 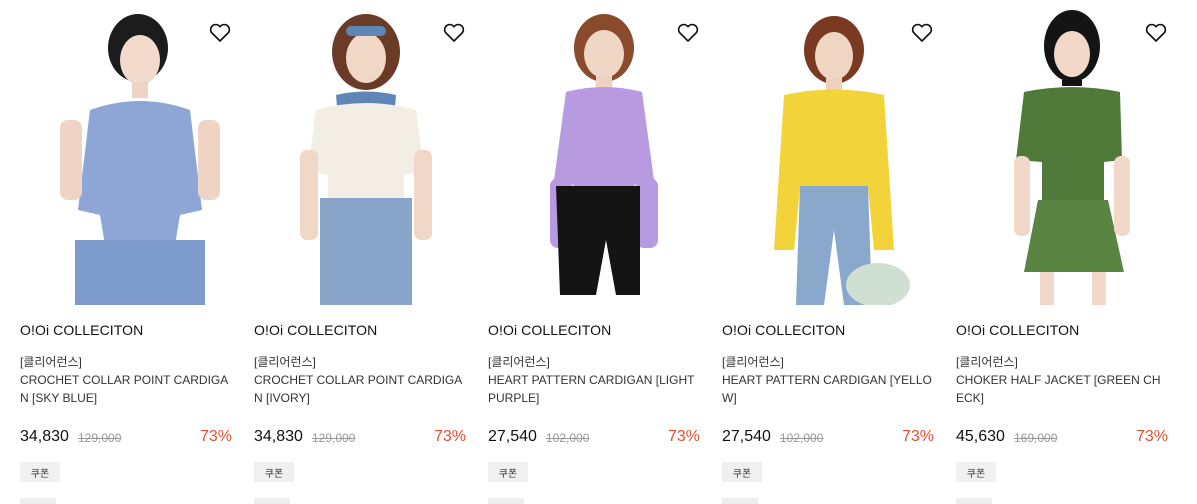 What do you see at coordinates (594, 389) in the screenshot?
I see `product-title: HEART PATTERN CARDIGAN [LIGHT PURPLE]` at bounding box center [594, 389].